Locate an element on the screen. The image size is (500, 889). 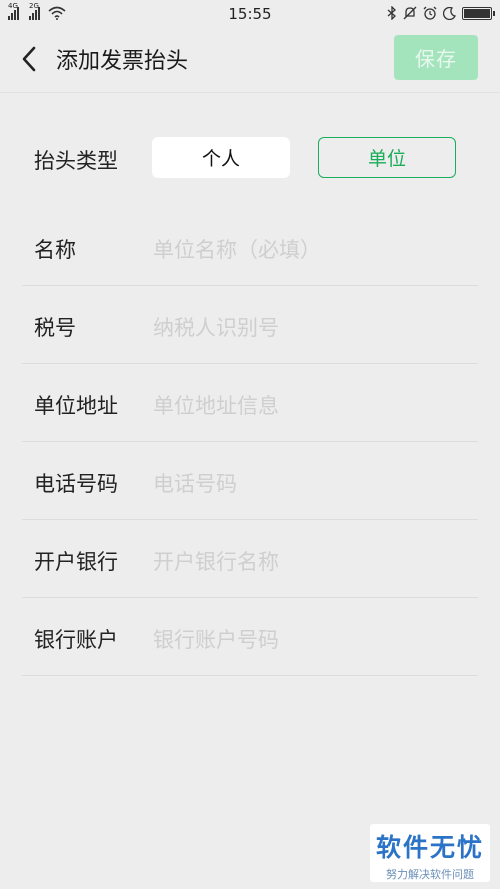
form-row-address: 单位地址 单位地址信息 is located at coordinates (250, 403).